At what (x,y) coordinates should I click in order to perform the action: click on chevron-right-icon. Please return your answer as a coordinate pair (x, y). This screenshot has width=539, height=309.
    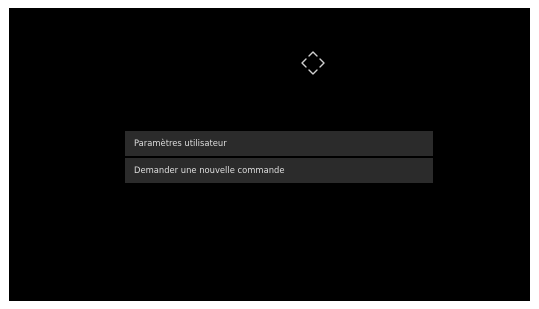
    Looking at the image, I should click on (322, 63).